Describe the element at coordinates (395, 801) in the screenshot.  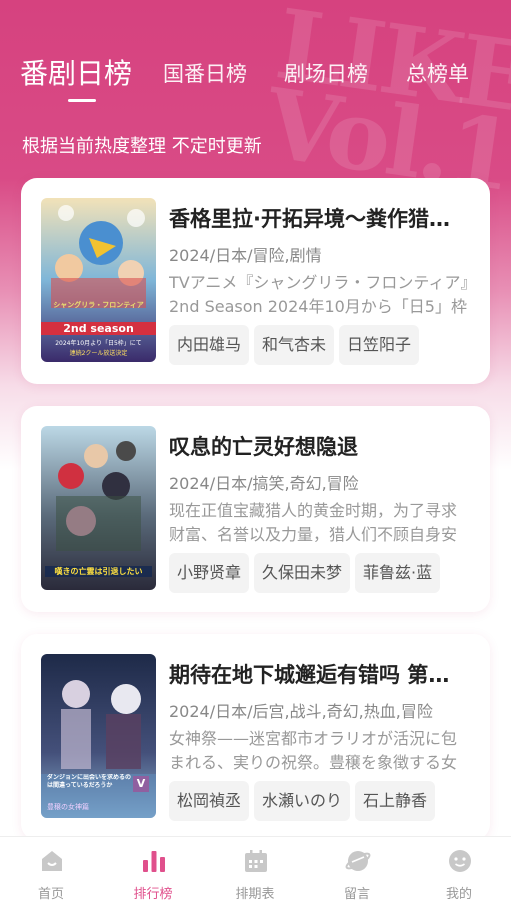
I see `cast-tag: 石上静香` at that location.